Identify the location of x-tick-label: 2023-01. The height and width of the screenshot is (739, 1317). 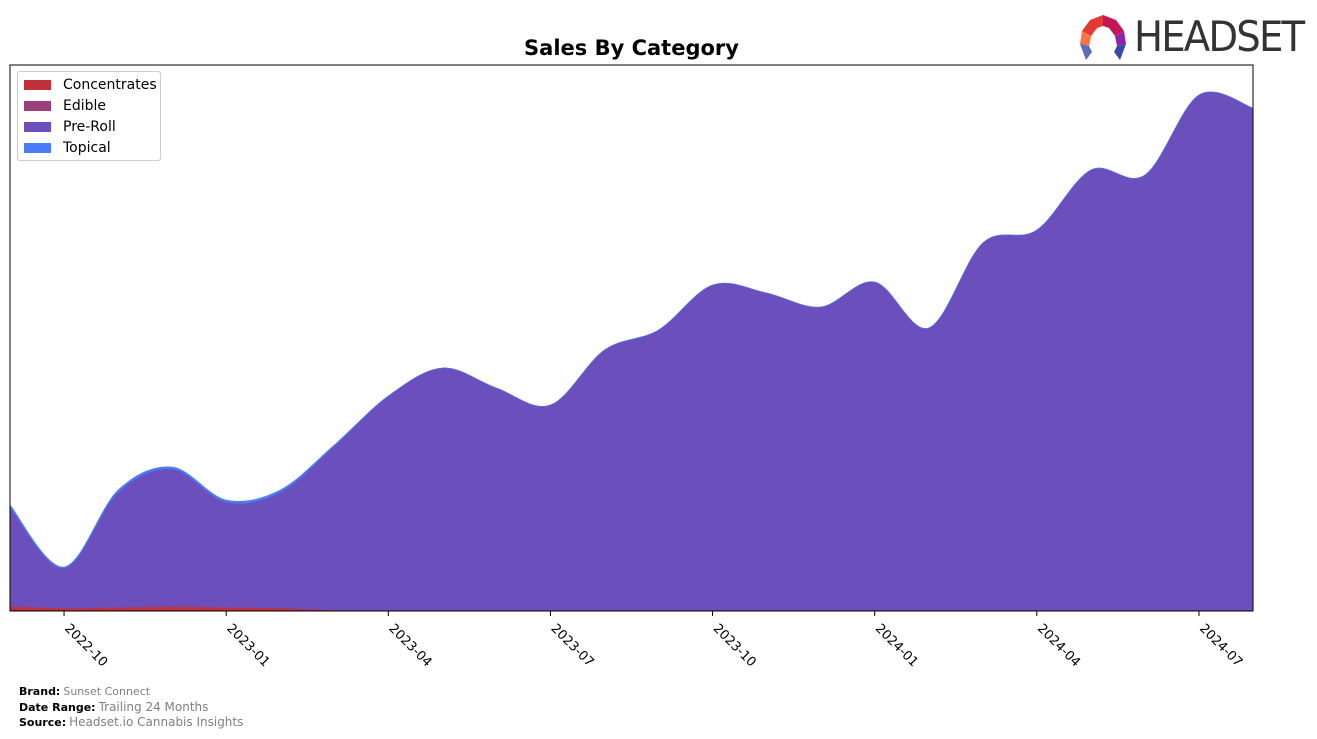
(247, 645).